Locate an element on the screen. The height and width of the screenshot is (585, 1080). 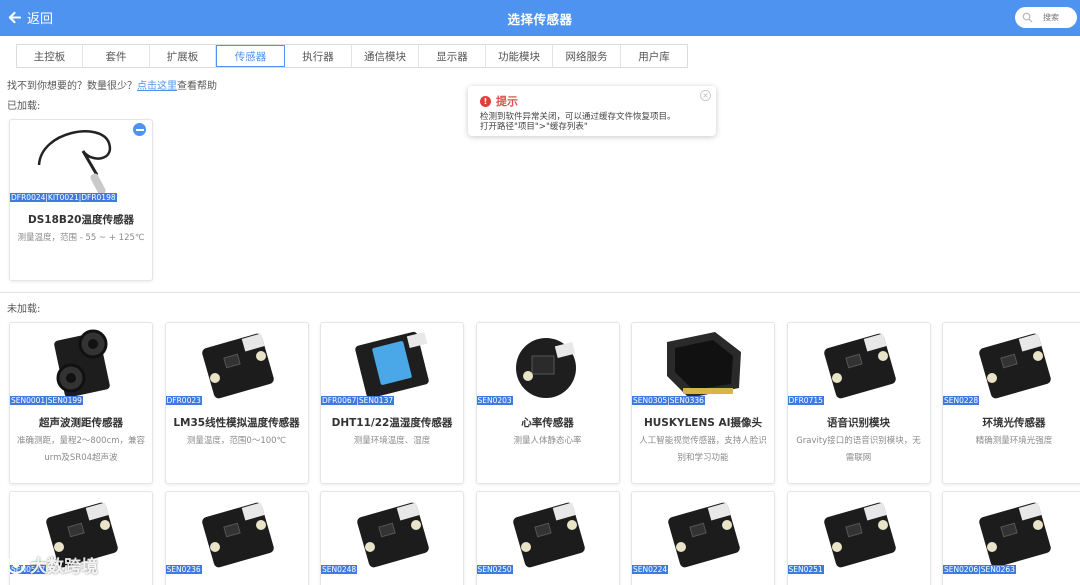
help-text: 找不到你想要的？数量很少？点击这里查看帮助 is located at coordinates (112, 84).